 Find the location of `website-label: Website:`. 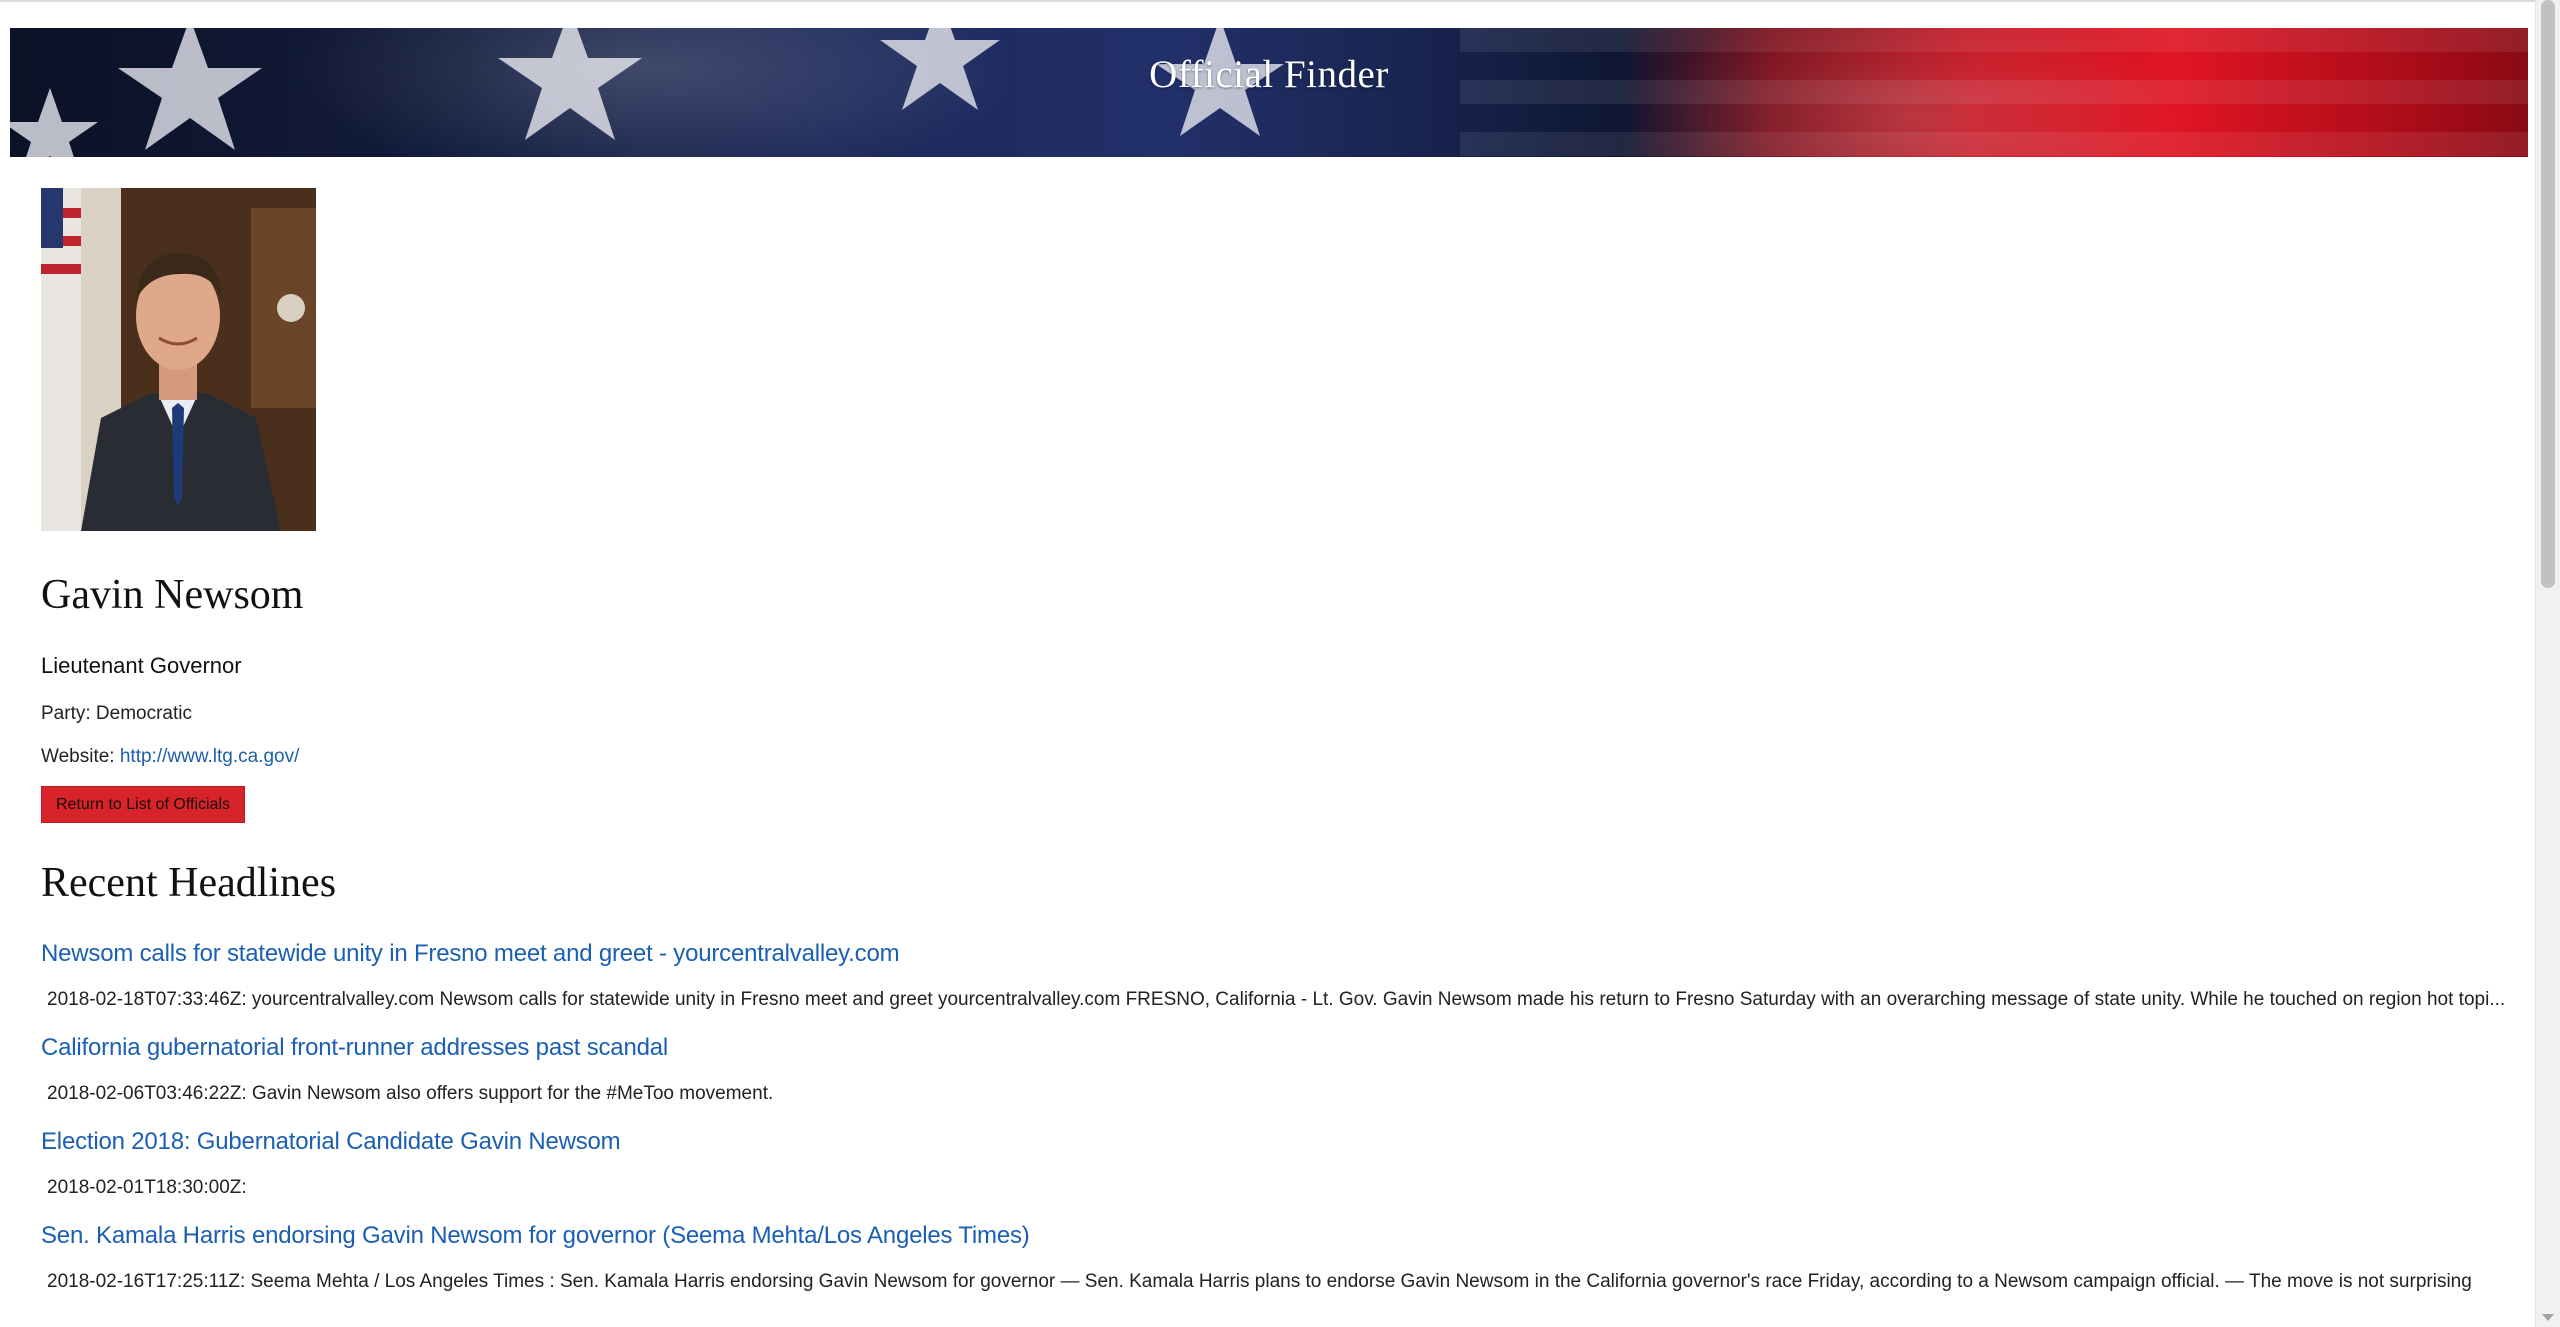

website-label: Website: is located at coordinates (78, 756).